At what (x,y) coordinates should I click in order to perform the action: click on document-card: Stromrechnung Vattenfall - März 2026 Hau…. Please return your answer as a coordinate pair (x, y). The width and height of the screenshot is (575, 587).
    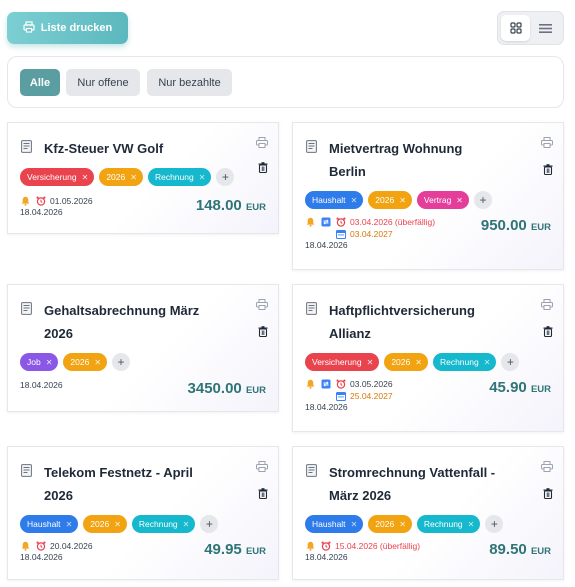
    Looking at the image, I should click on (428, 513).